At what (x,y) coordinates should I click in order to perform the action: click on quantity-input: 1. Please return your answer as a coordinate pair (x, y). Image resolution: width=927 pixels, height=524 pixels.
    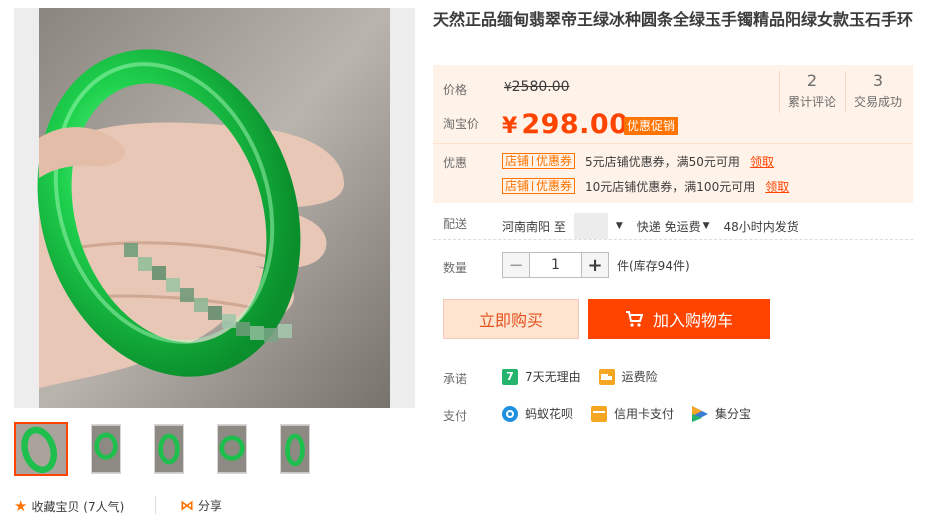
    Looking at the image, I should click on (555, 265).